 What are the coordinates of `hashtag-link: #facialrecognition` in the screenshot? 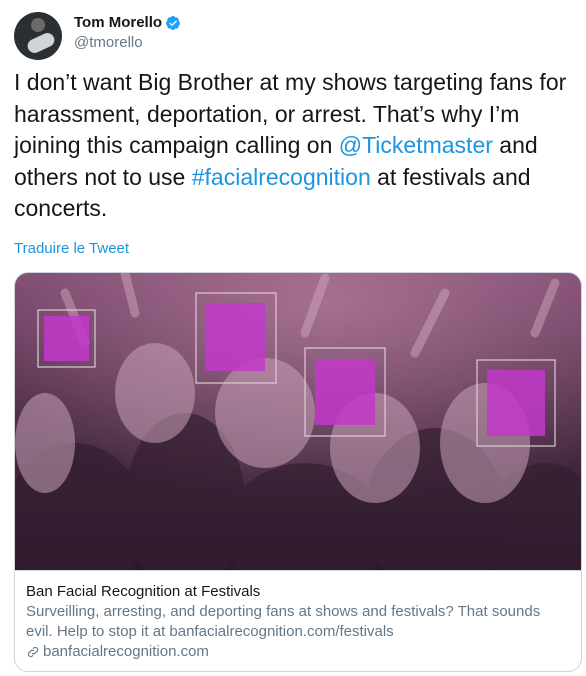 It's located at (281, 177).